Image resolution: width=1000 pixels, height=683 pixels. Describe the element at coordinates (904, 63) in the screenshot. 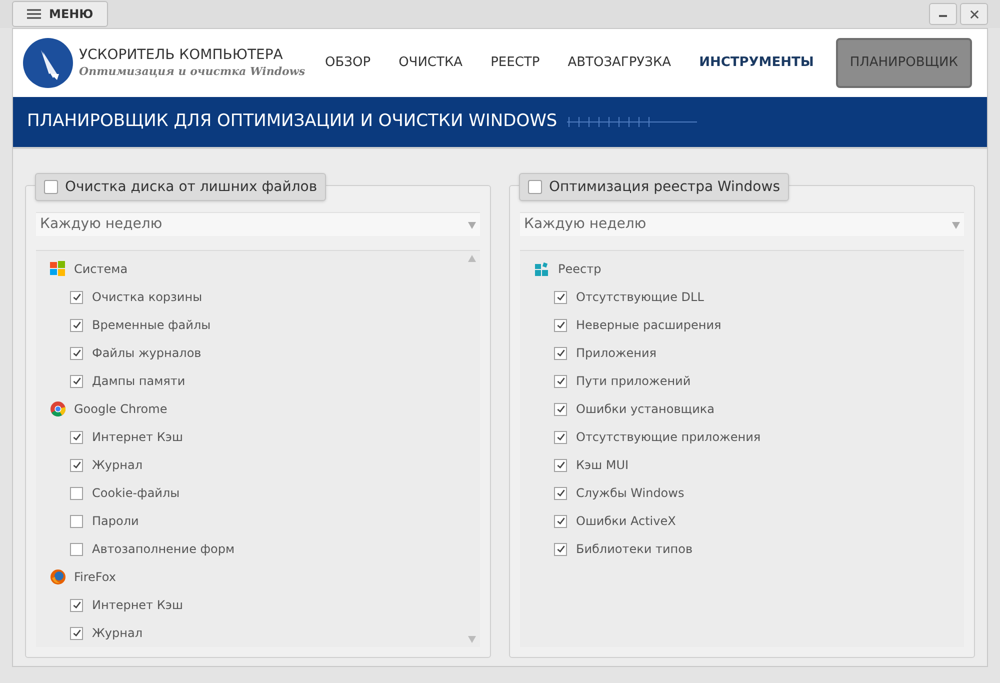

I see `nav-tab: ПЛАНИРОВЩИК` at that location.